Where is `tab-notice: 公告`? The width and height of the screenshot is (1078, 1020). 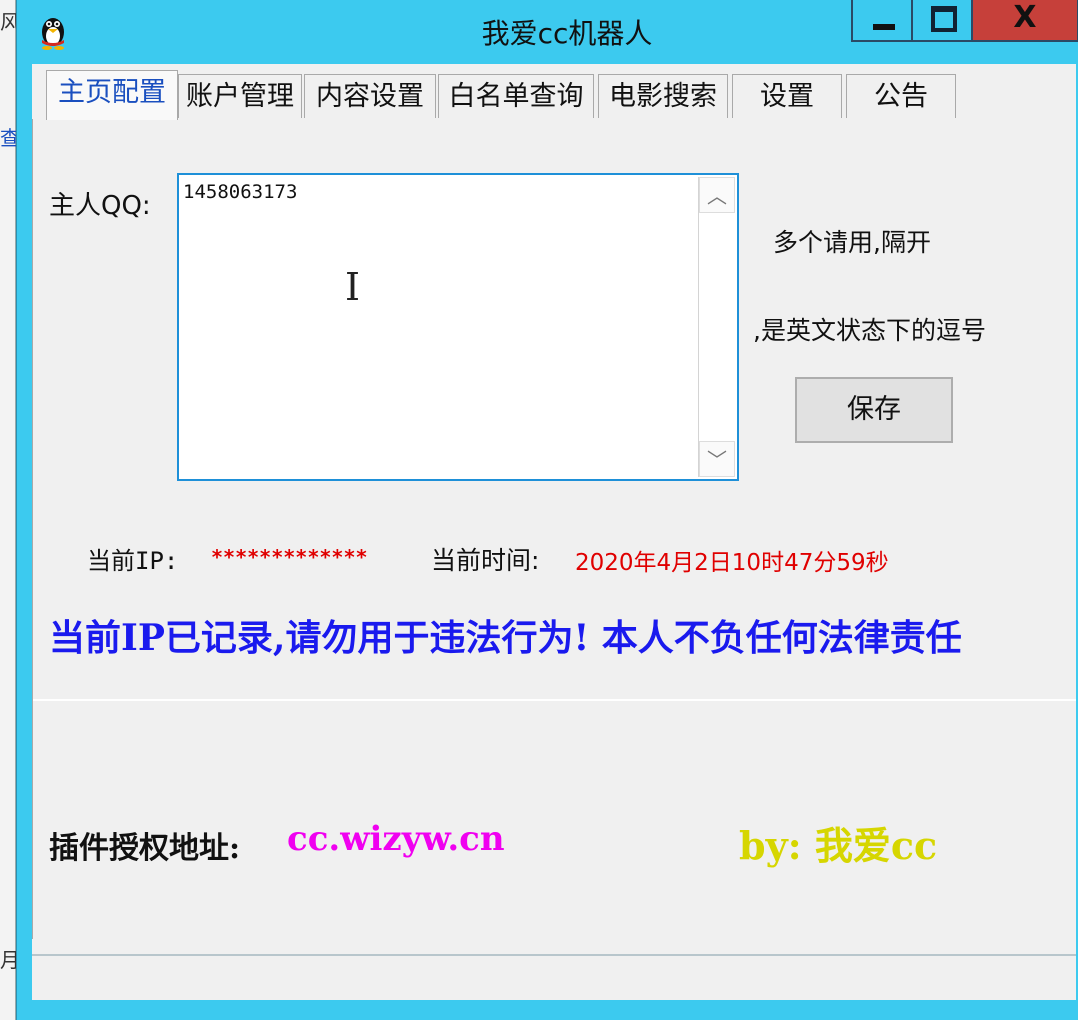
tab-notice: 公告 is located at coordinates (901, 96).